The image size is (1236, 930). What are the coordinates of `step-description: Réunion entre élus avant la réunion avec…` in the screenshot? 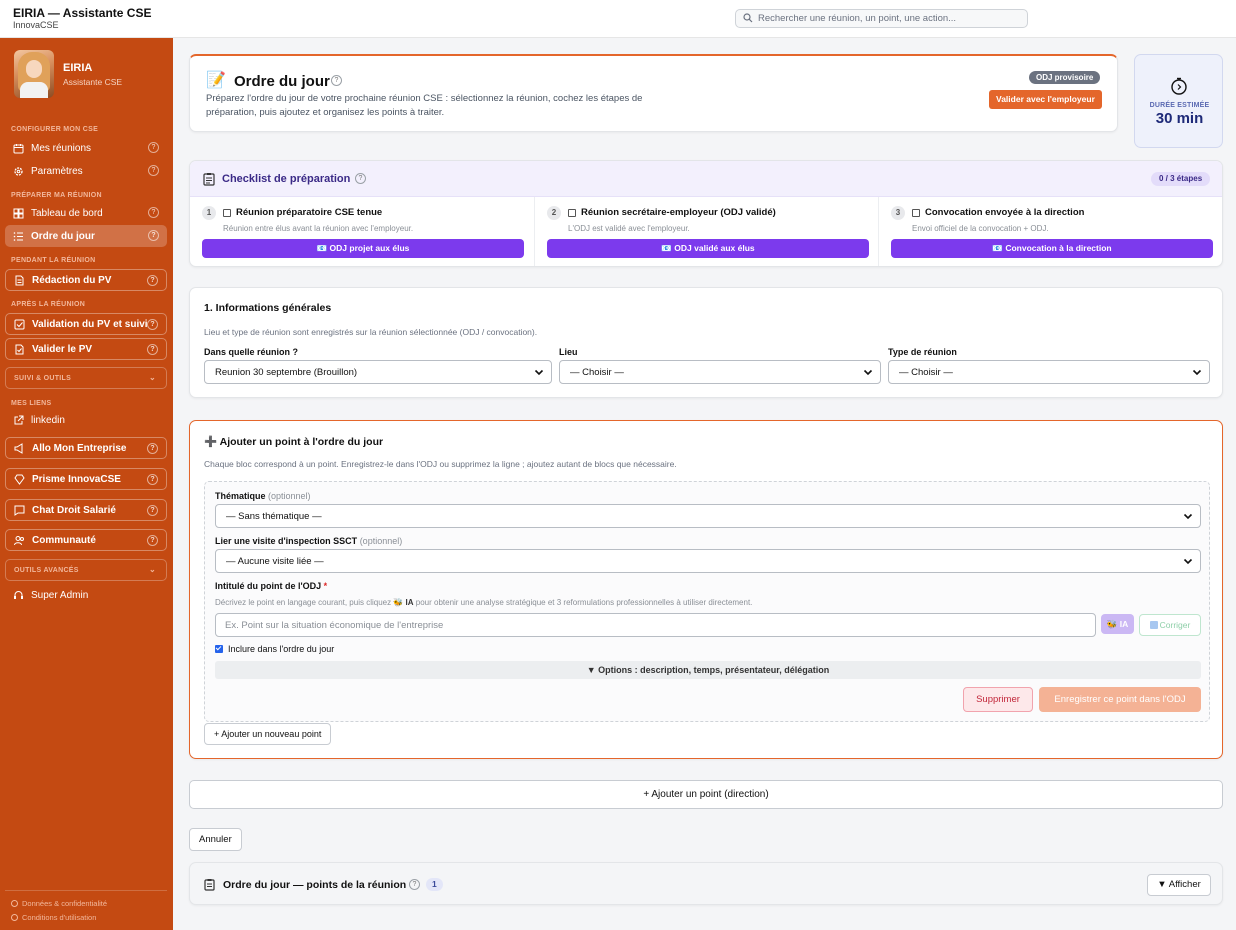 It's located at (318, 228).